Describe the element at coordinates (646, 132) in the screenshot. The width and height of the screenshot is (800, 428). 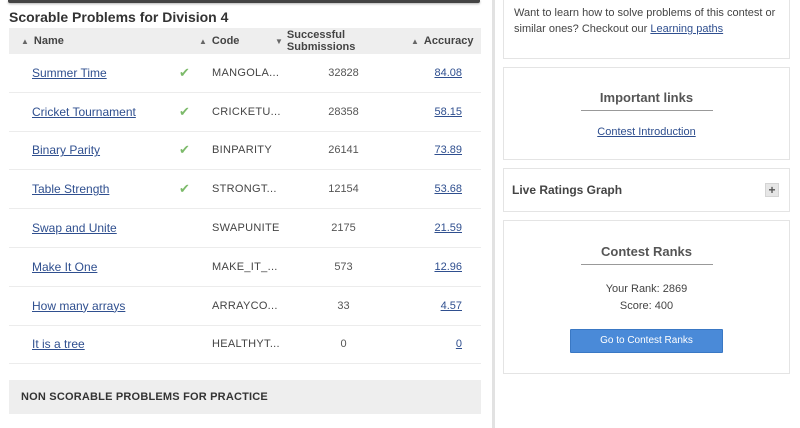
I see `contest-introduction-link: Contest Introduction` at that location.